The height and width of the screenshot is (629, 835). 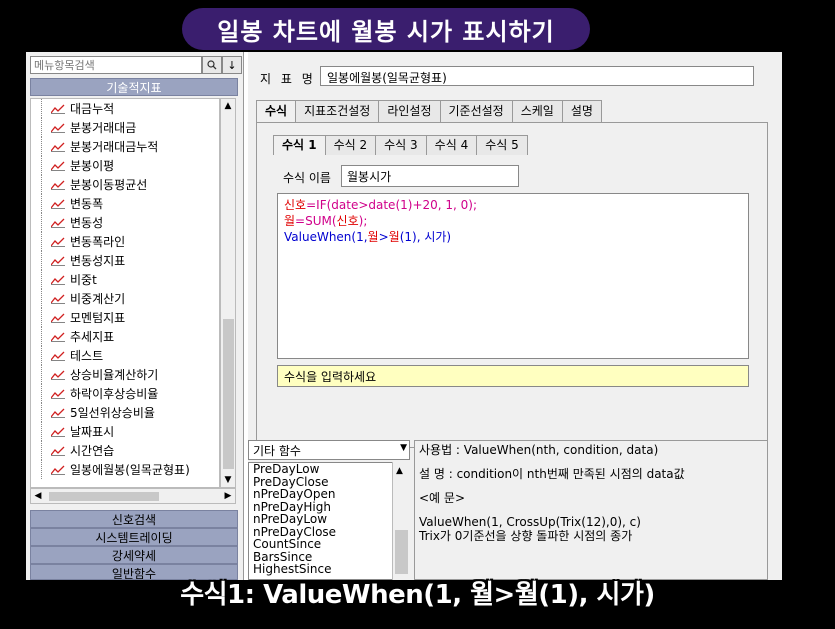 What do you see at coordinates (125, 393) in the screenshot?
I see `tree-item: 하락이후상승비율` at bounding box center [125, 393].